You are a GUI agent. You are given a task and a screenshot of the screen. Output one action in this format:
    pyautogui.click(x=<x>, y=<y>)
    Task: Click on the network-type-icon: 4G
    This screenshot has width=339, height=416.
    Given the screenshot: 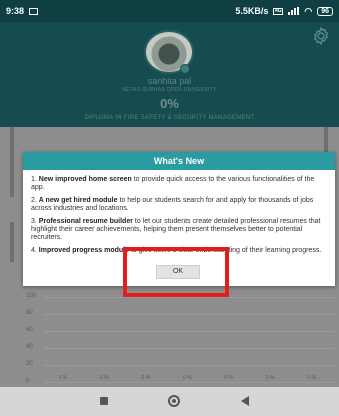 What is the action you would take?
    pyautogui.click(x=278, y=11)
    